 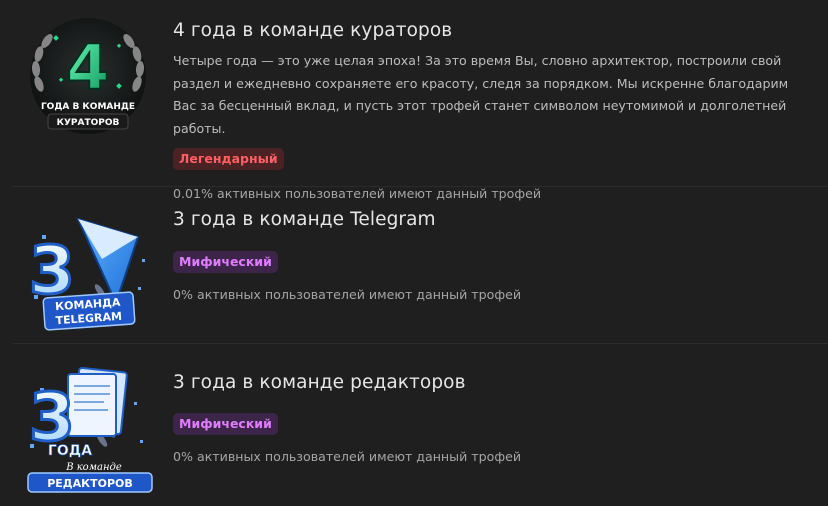 I want to click on trophy-title: 4 года в команде кураторов, so click(x=313, y=30).